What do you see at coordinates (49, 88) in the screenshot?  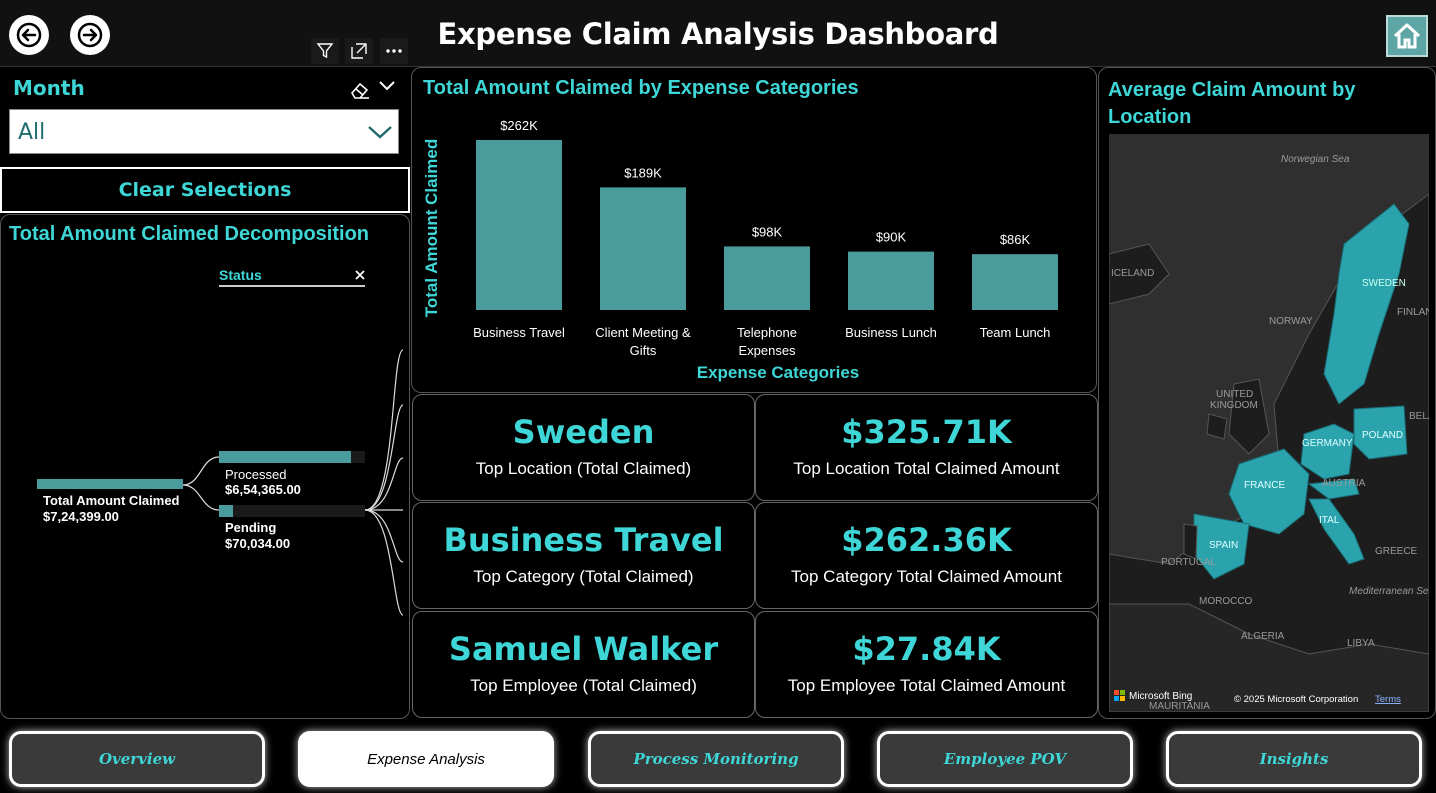 I see `month-slicer-label: Month` at bounding box center [49, 88].